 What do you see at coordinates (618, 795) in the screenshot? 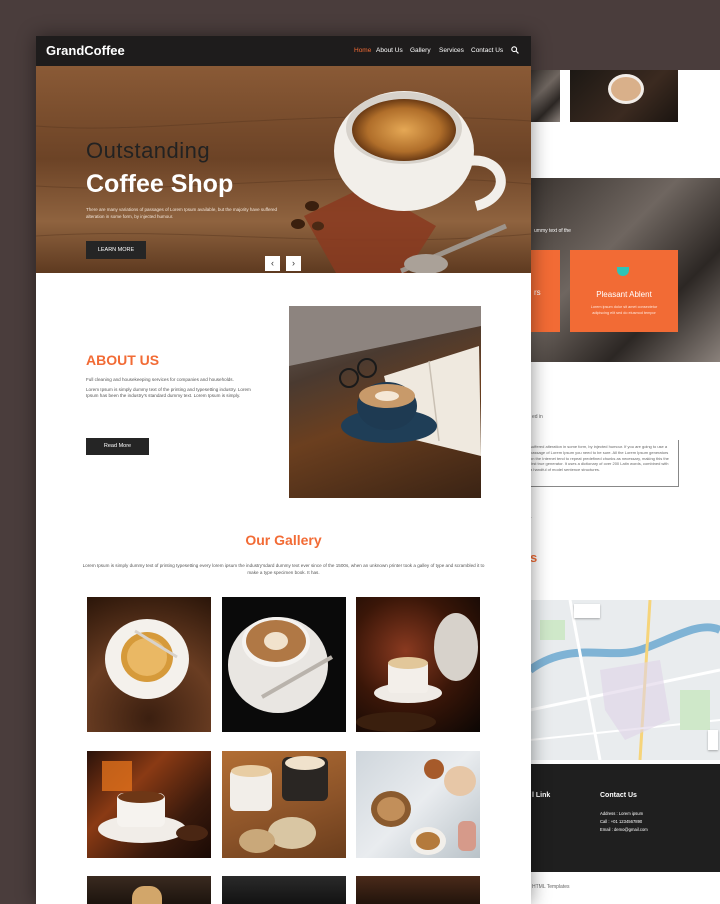
I see `footer-contact-title: Contact Us` at bounding box center [618, 795].